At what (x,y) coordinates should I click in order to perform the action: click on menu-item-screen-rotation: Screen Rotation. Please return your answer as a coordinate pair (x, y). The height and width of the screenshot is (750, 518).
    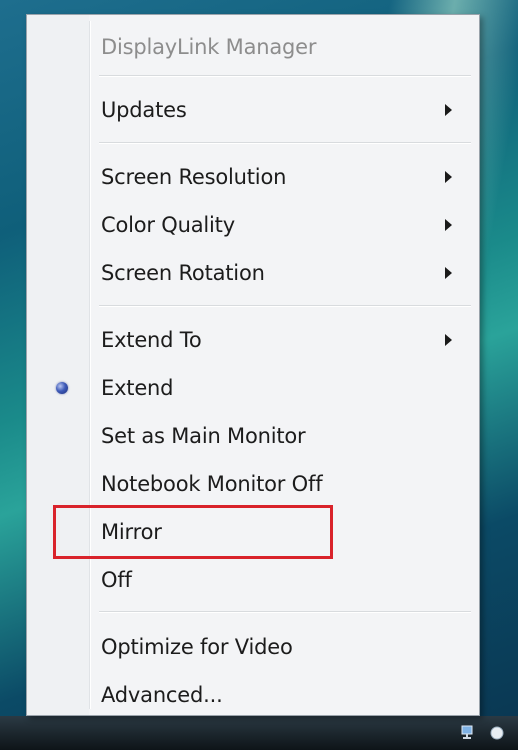
    Looking at the image, I should click on (253, 273).